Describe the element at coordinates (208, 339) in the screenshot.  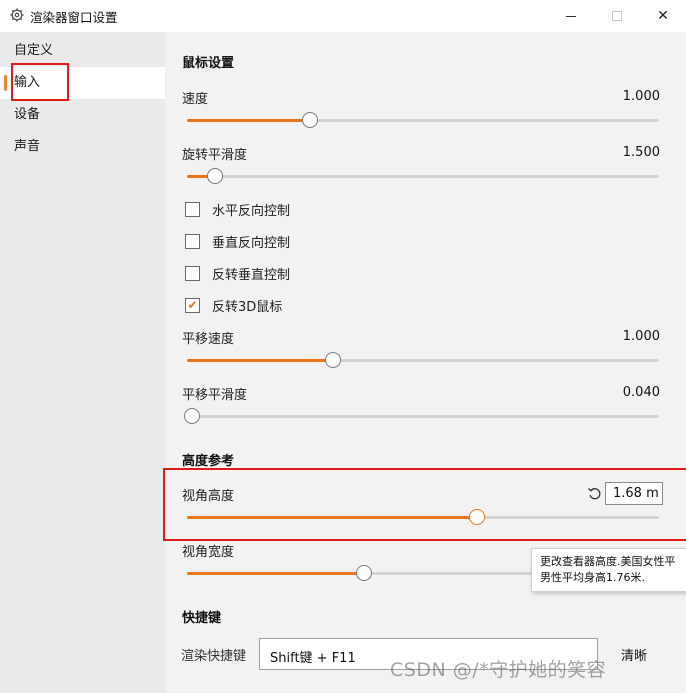
I see `pan-speed-label: 平移速度` at that location.